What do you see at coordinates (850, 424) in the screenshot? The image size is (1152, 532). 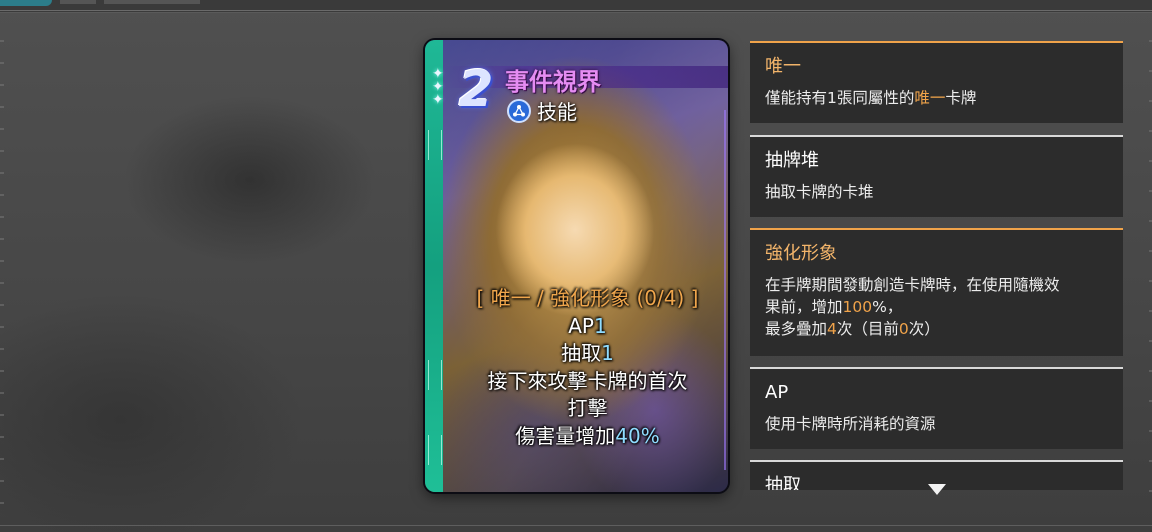 I see `tooltip-desc: 使用卡牌時所消耗的資源` at bounding box center [850, 424].